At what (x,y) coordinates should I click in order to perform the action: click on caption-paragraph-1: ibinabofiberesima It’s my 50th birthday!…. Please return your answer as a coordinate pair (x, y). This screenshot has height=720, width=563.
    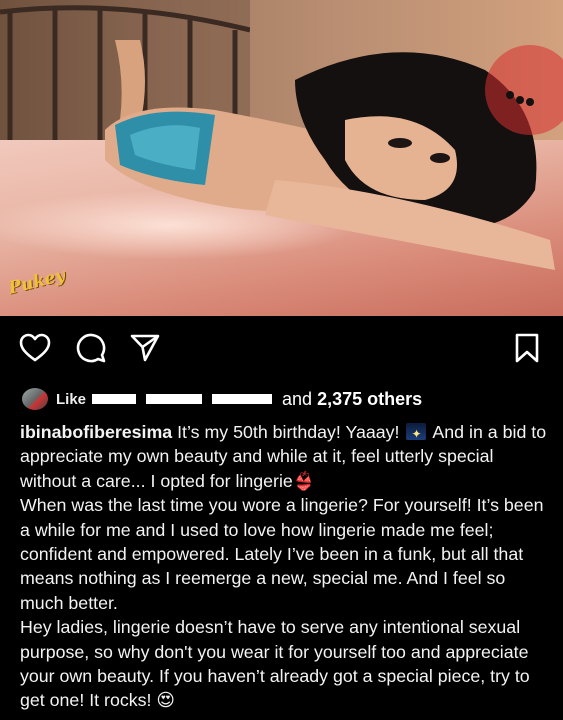
    Looking at the image, I should click on (284, 456).